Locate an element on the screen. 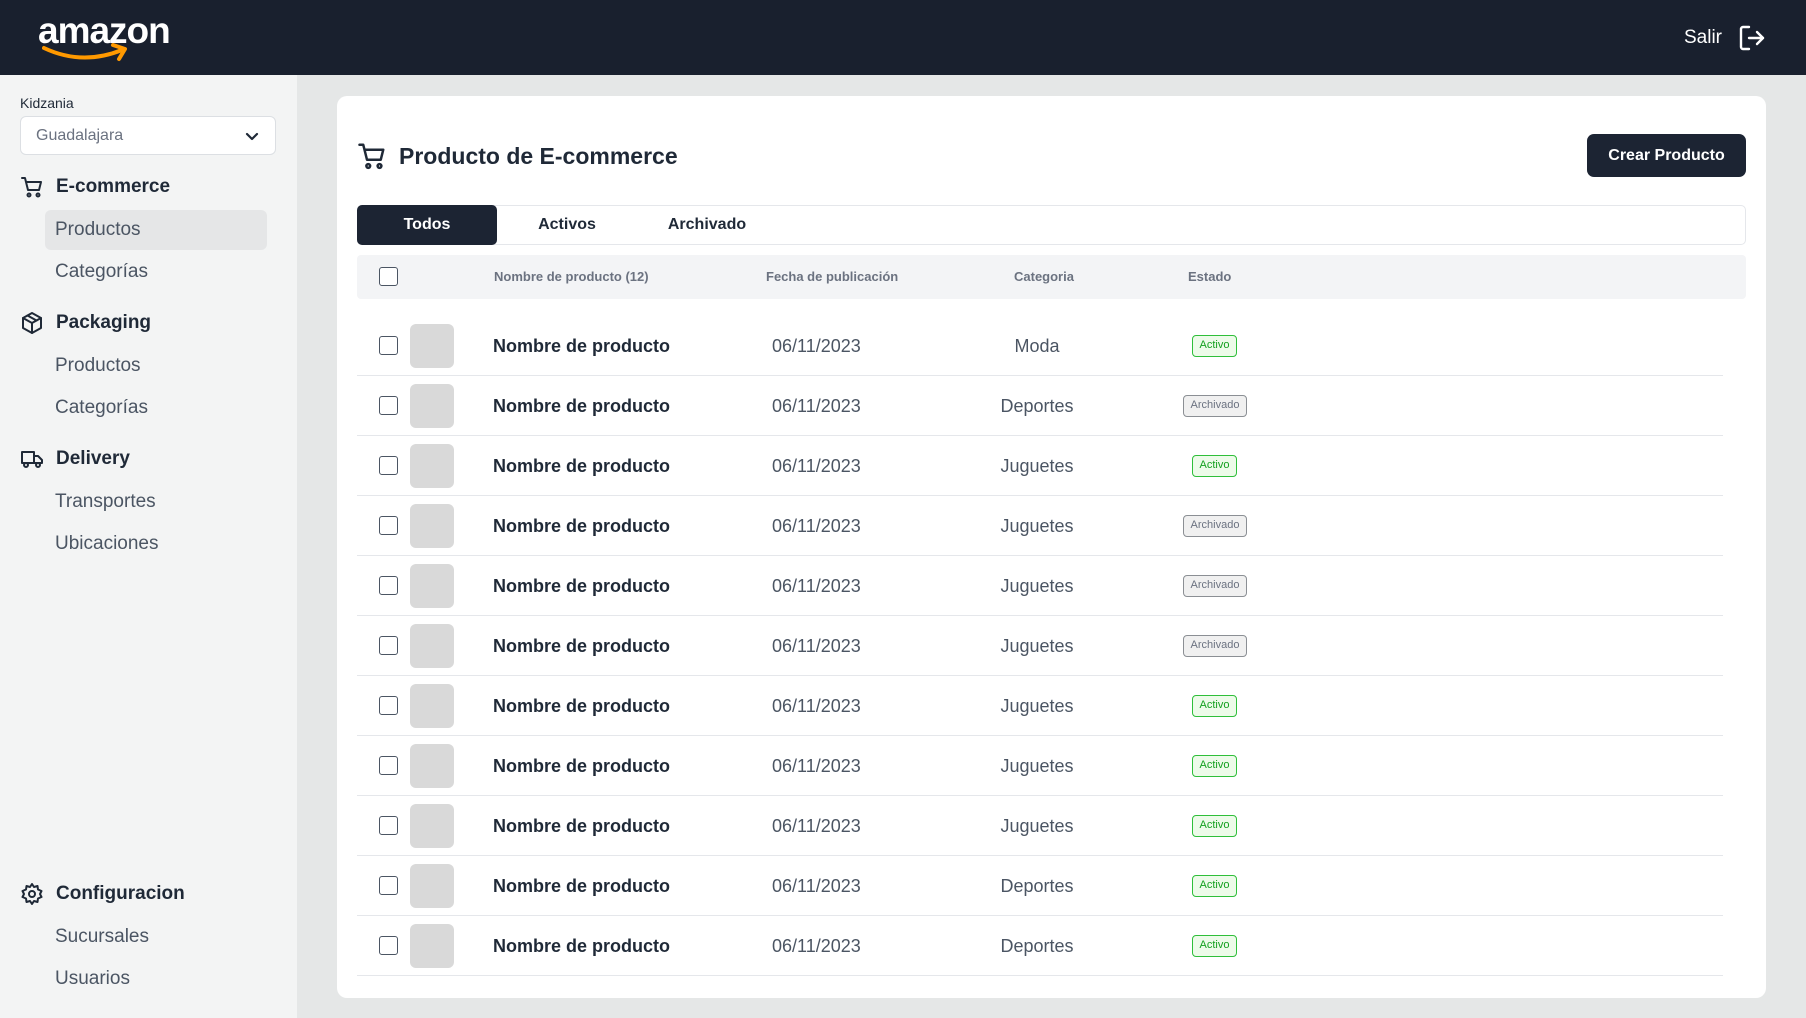  chevron-down-icon is located at coordinates (252, 136).